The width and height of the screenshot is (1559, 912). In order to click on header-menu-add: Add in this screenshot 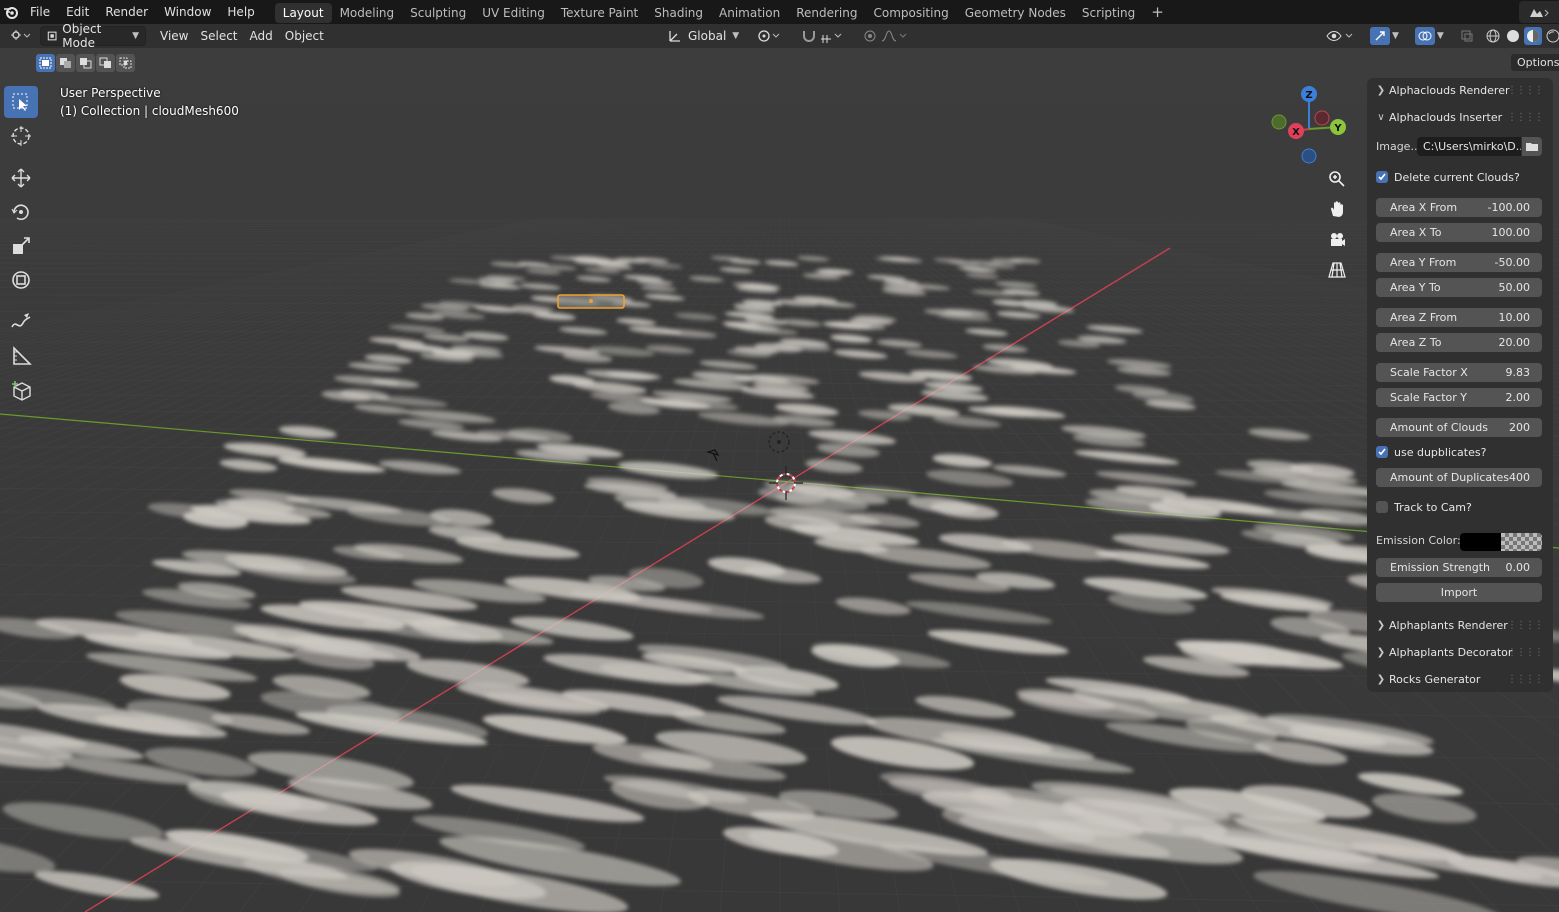, I will do `click(261, 36)`.